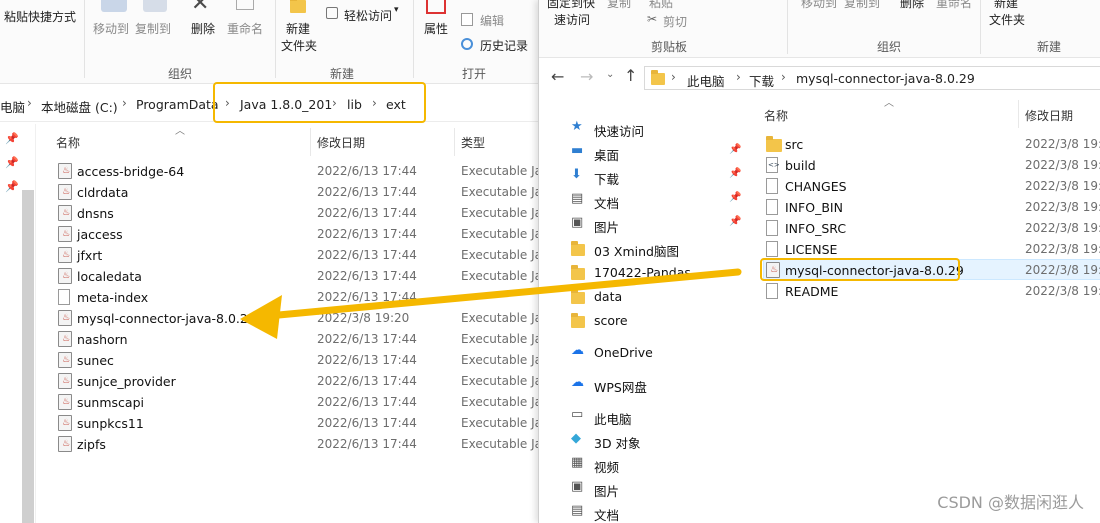 This screenshot has height=523, width=1100. I want to click on watermark: CSDN @数据闲逛人, so click(1010, 502).